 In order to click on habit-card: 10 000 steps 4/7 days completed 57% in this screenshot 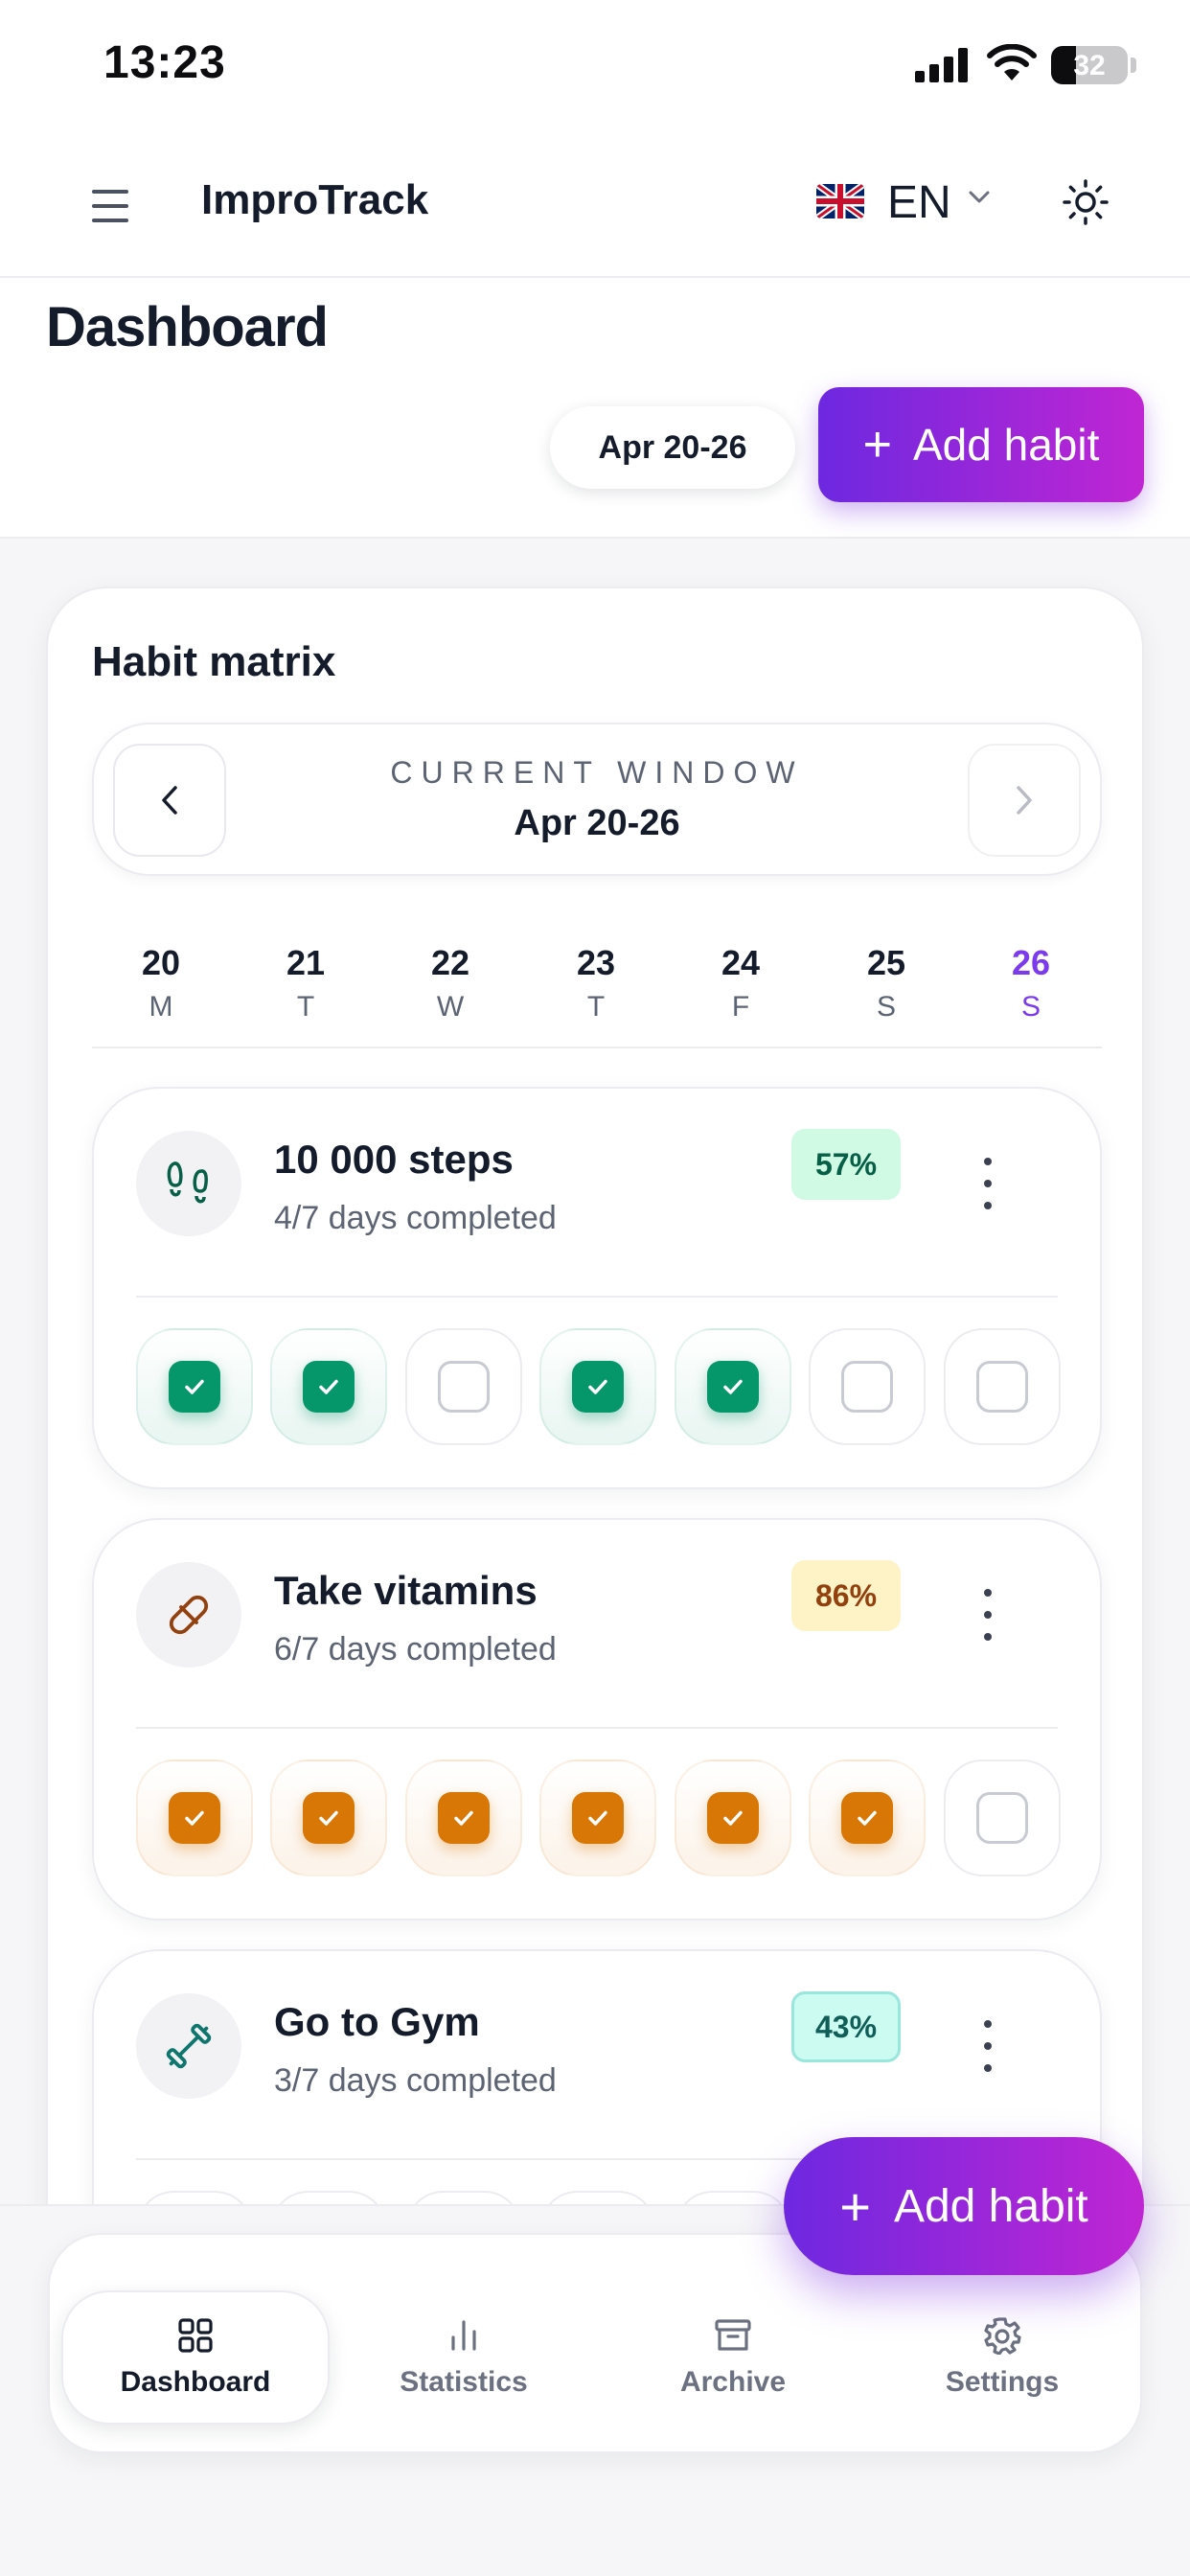, I will do `click(597, 1288)`.